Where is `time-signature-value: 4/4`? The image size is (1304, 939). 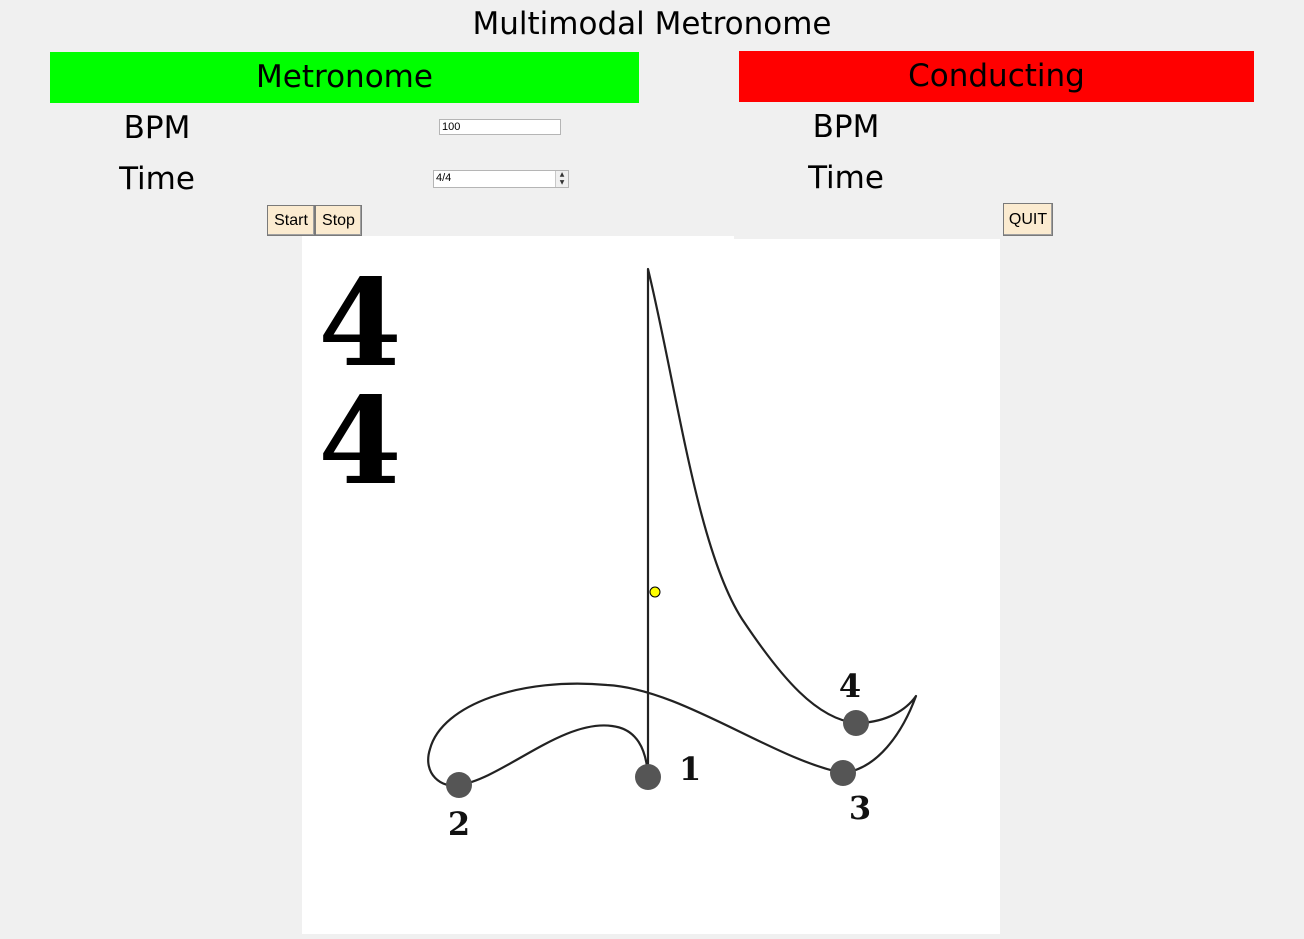
time-signature-value: 4/4 is located at coordinates (444, 178).